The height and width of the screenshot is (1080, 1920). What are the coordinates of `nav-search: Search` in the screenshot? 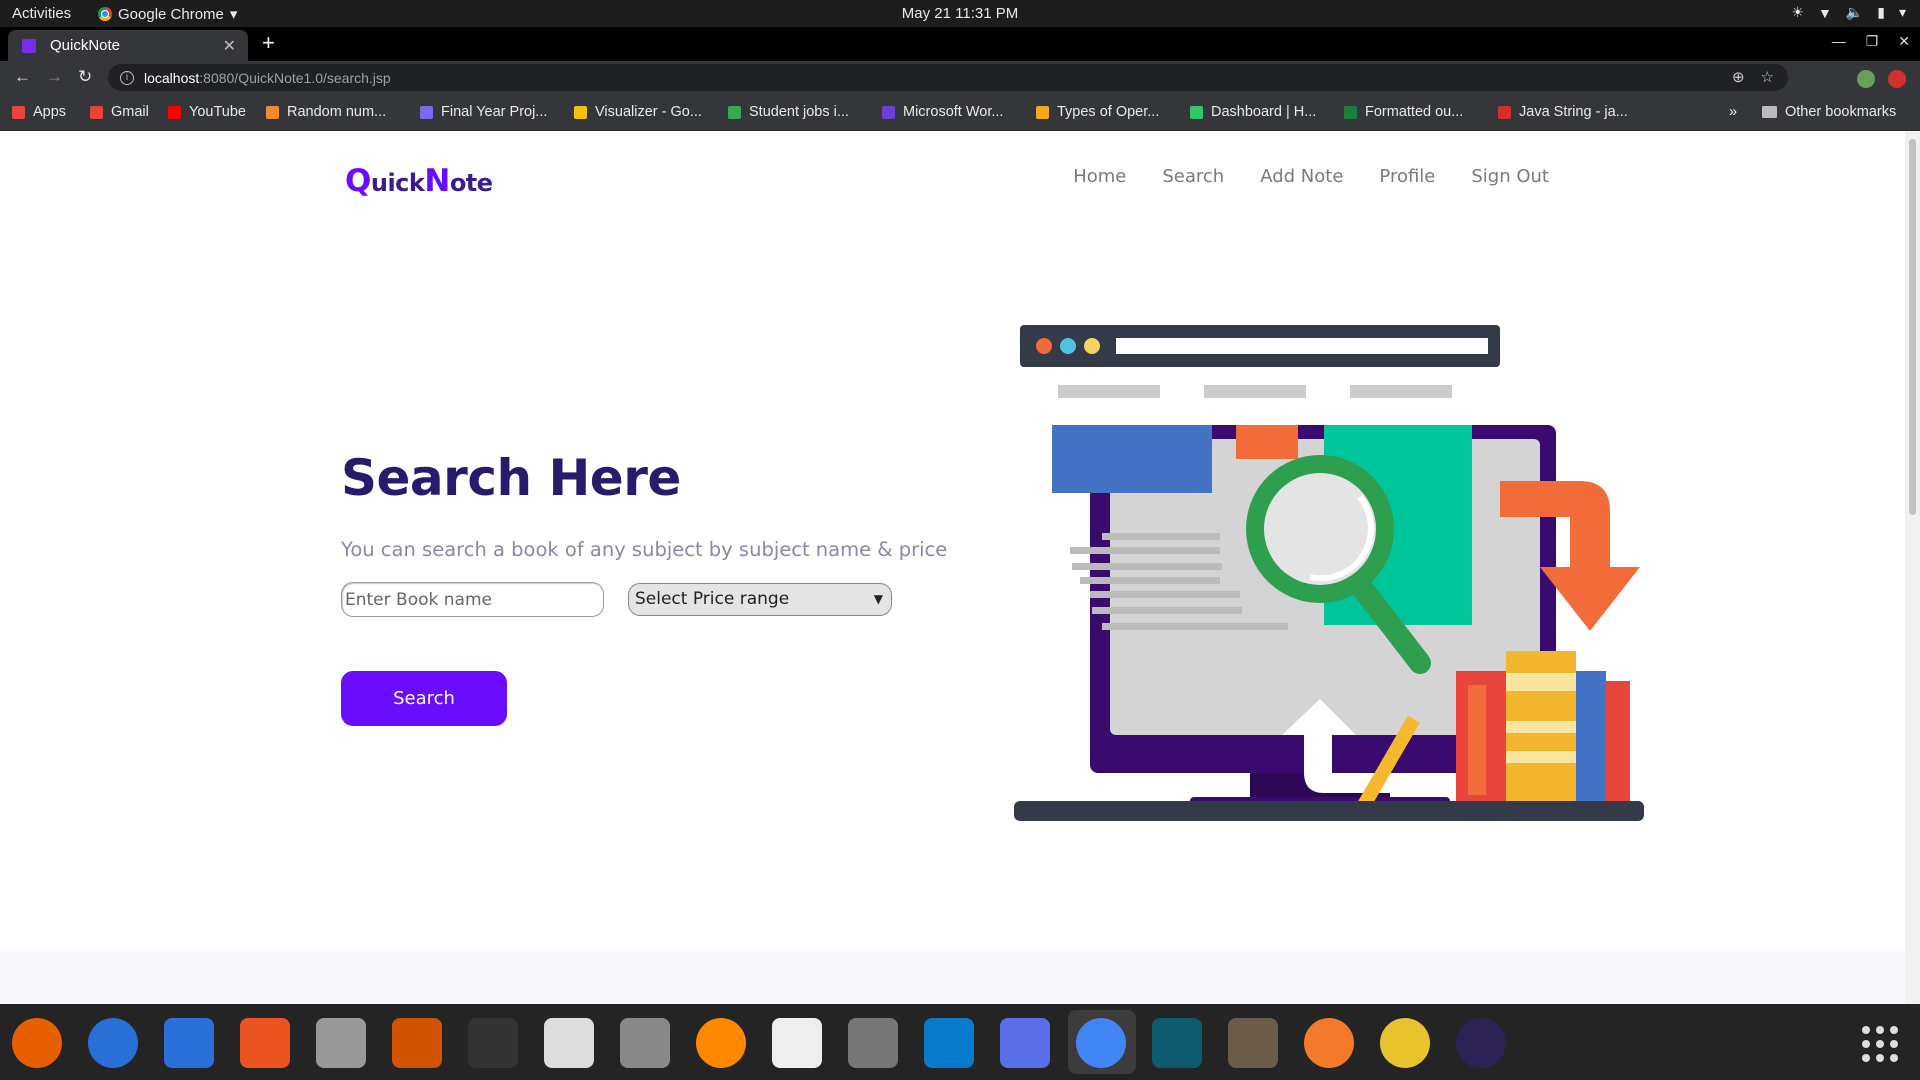 It's located at (1193, 176).